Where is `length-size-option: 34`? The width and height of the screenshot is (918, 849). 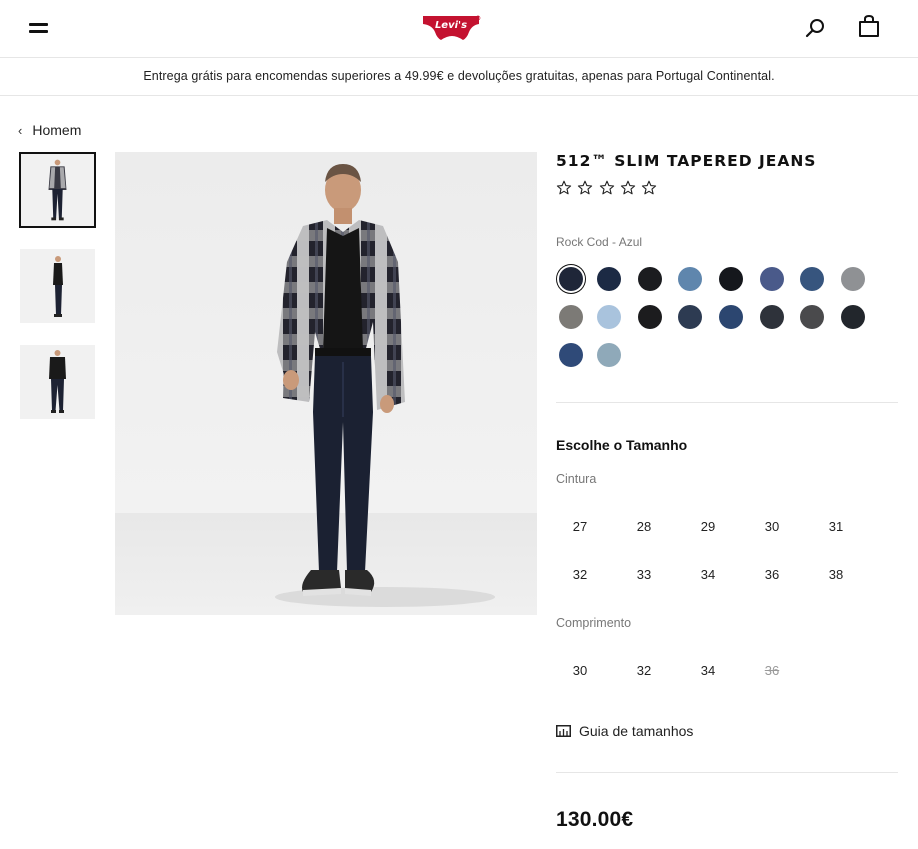 length-size-option: 34 is located at coordinates (708, 671).